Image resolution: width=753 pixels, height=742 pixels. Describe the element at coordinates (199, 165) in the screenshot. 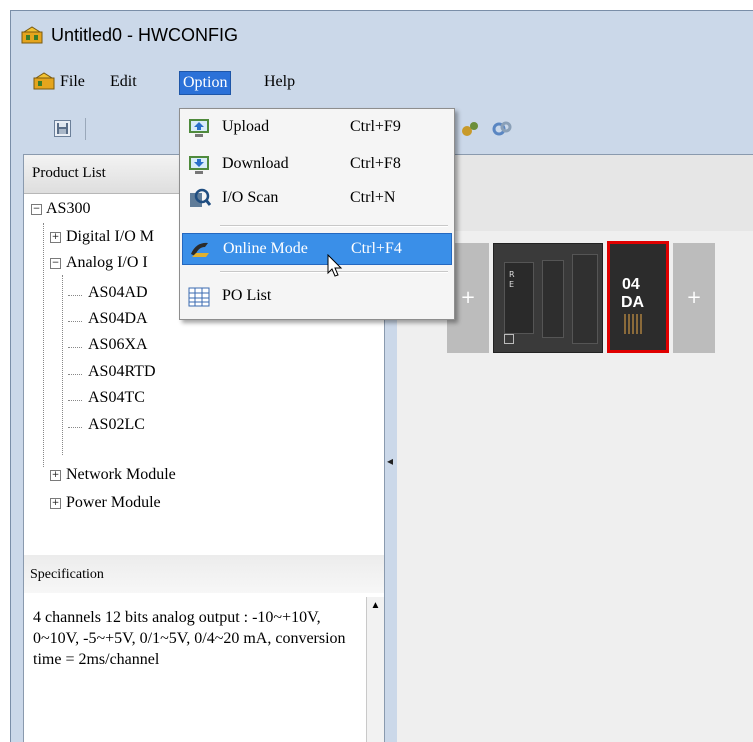

I see `download-icon` at that location.